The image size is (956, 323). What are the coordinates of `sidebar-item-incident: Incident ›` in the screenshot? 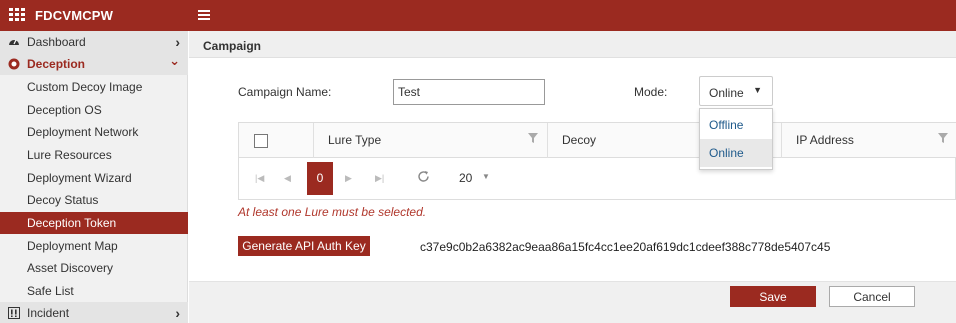 It's located at (94, 312).